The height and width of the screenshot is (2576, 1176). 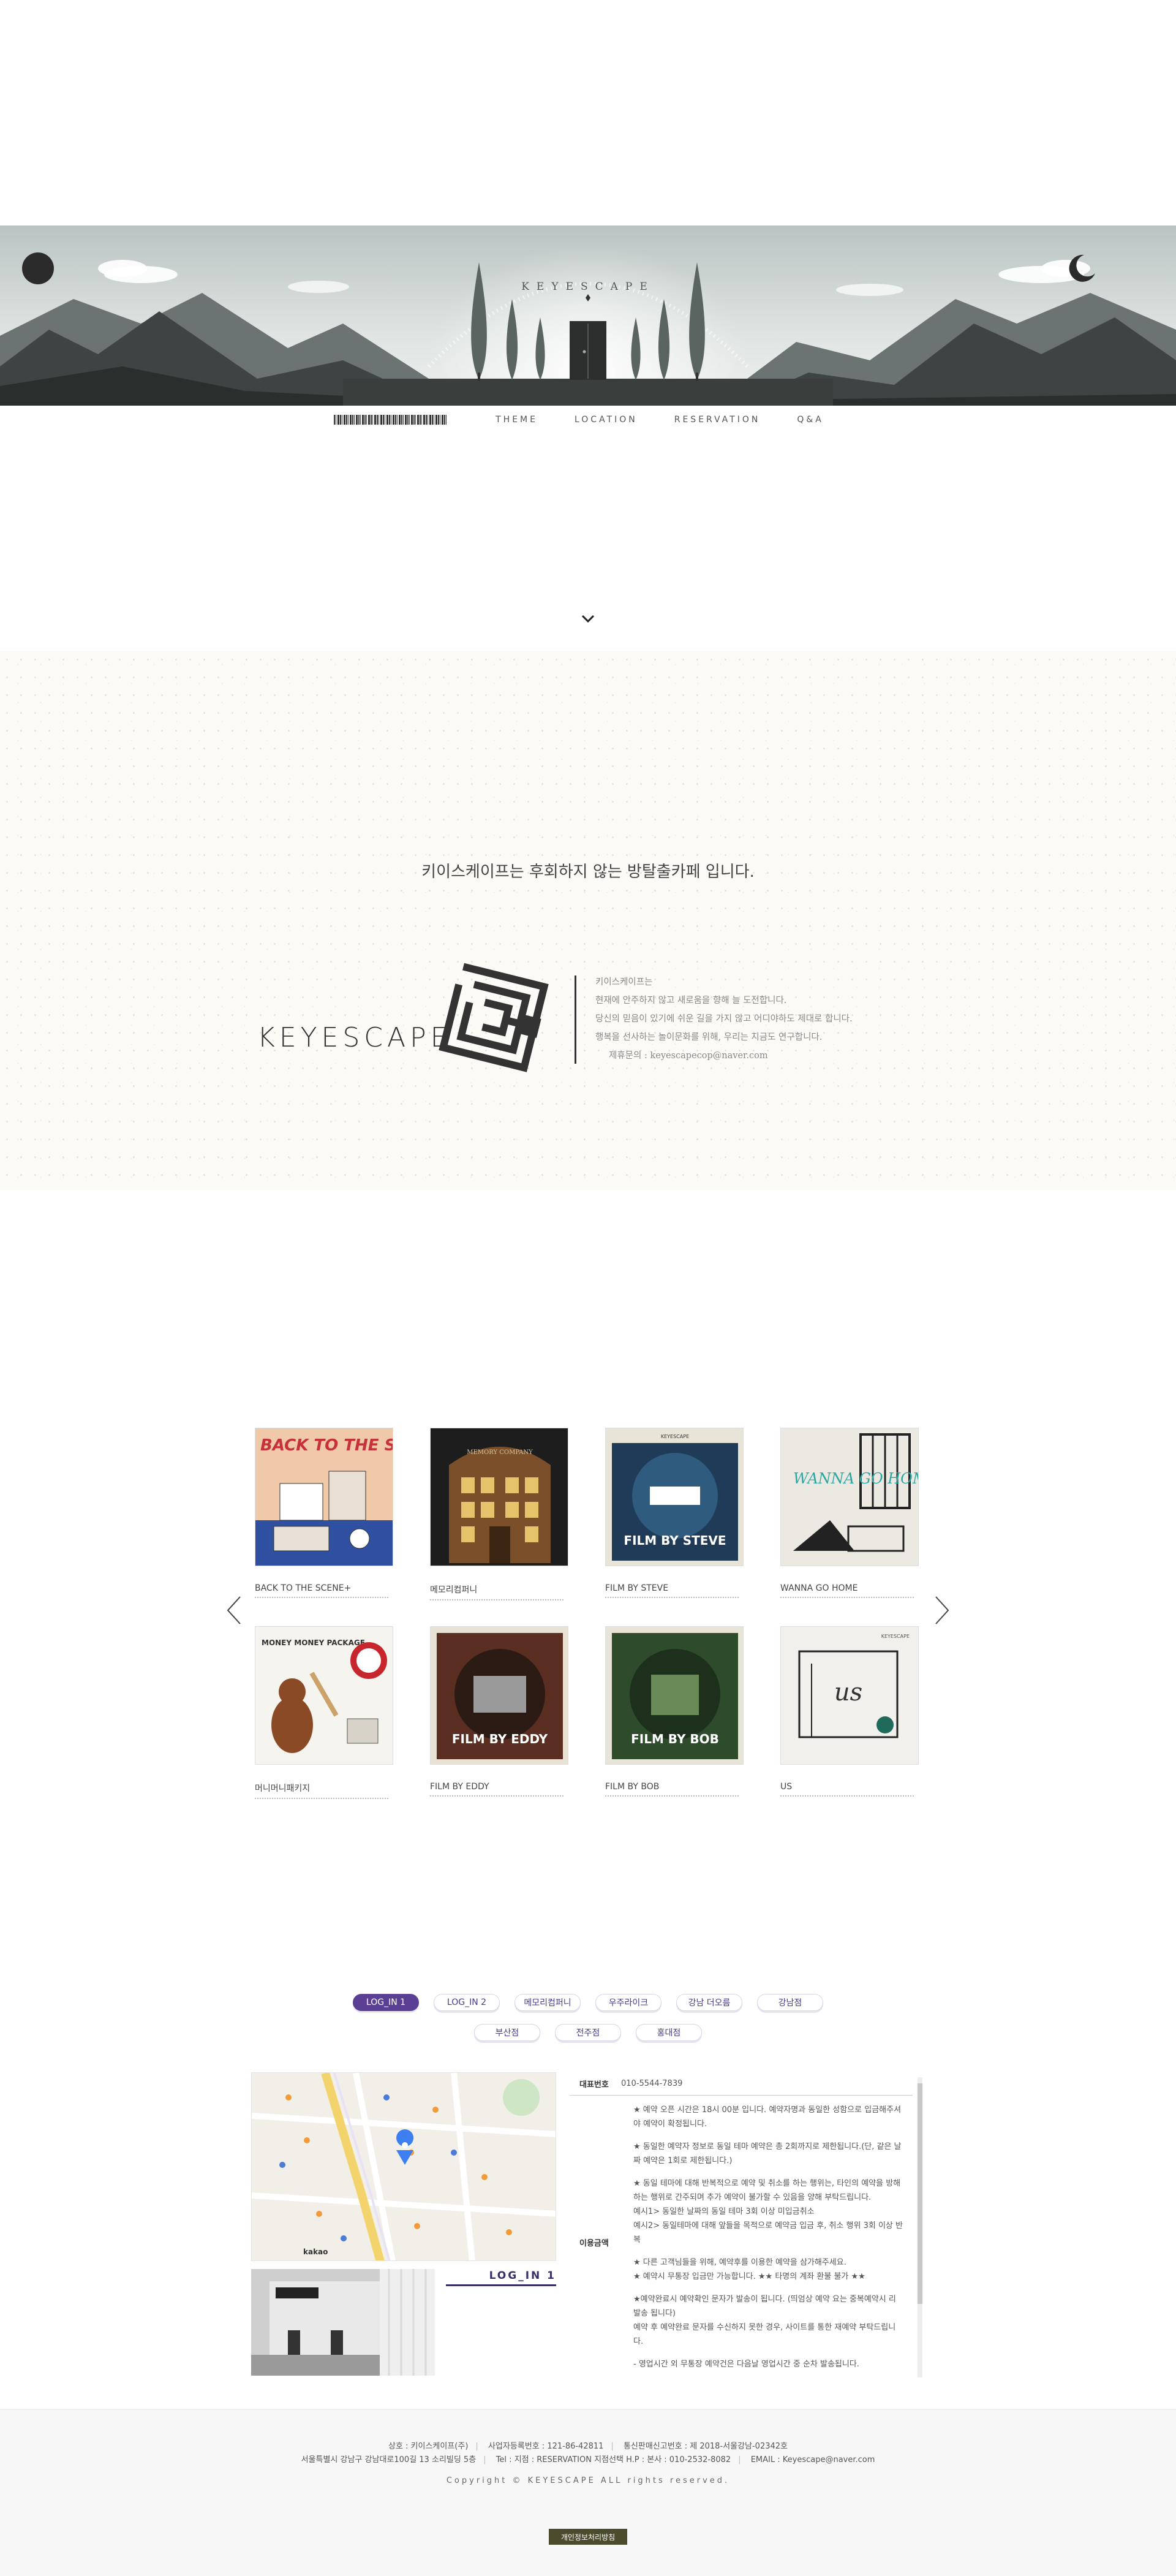 I want to click on main-nav: THEME LOCATION RESERVATION Q&A, so click(x=588, y=420).